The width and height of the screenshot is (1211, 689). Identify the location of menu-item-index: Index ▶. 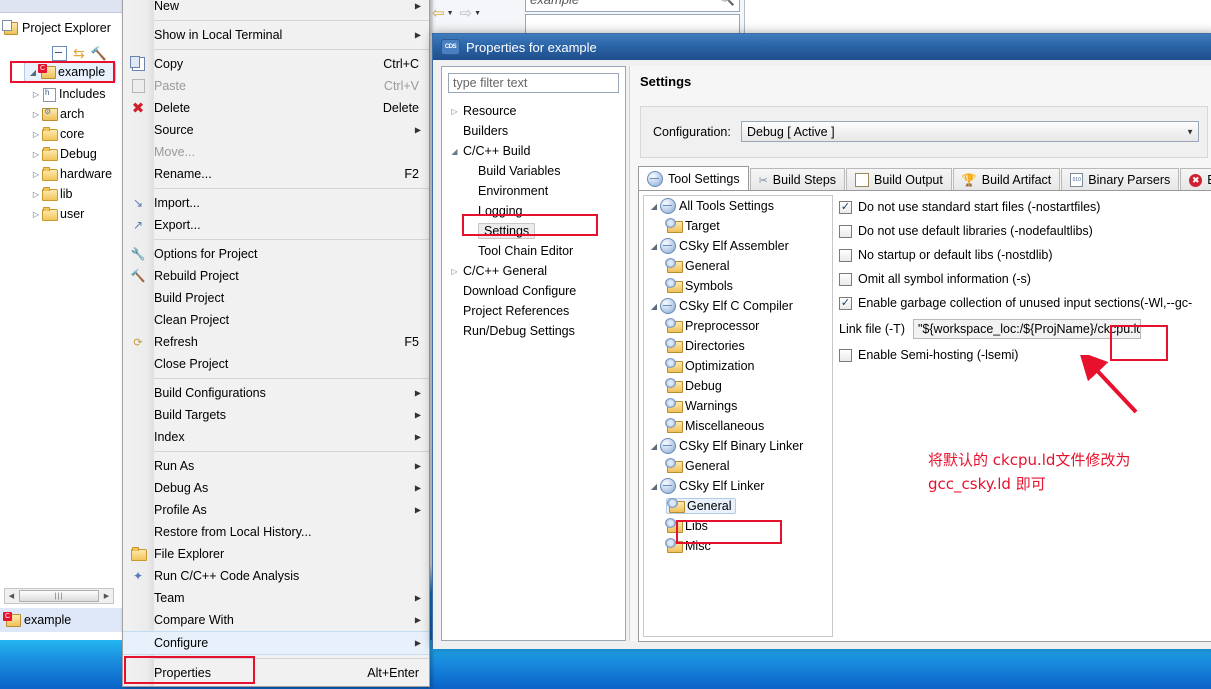
(276, 437).